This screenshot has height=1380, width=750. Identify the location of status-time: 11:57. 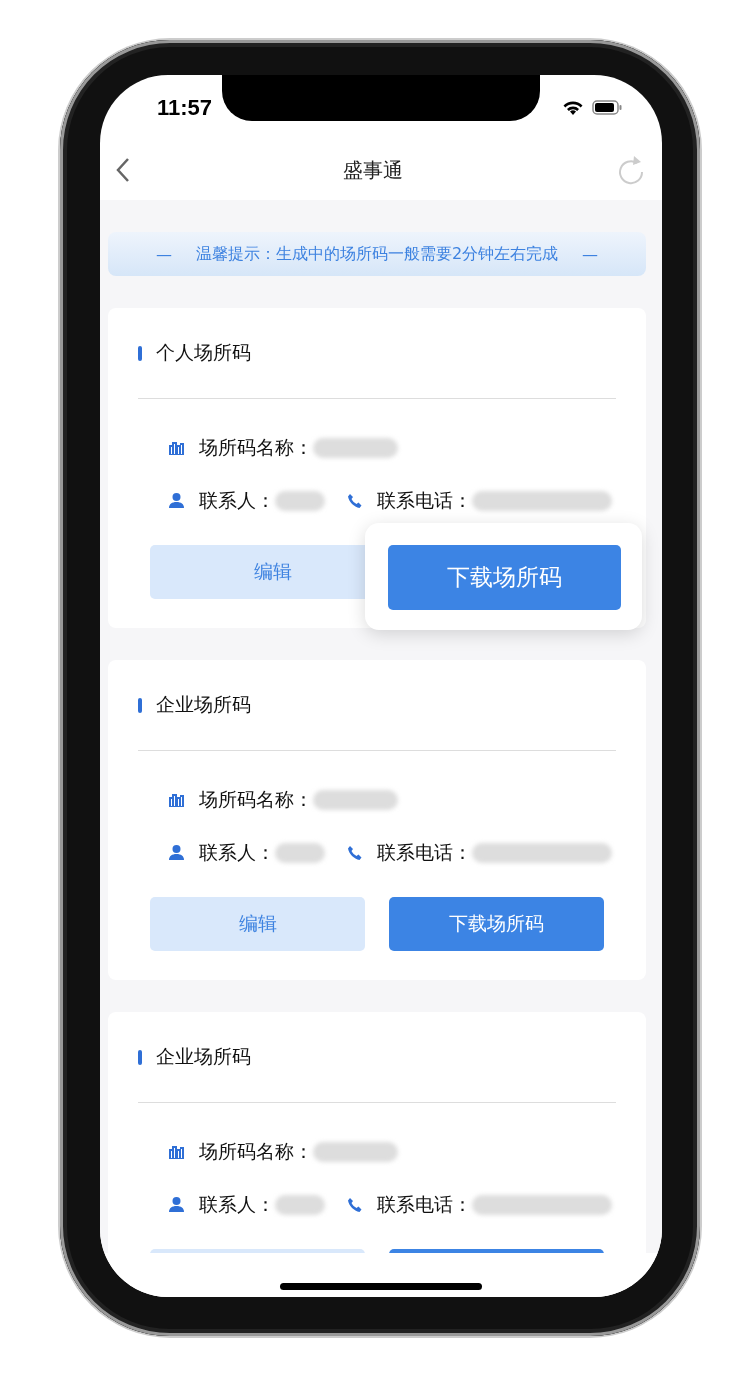
(185, 107).